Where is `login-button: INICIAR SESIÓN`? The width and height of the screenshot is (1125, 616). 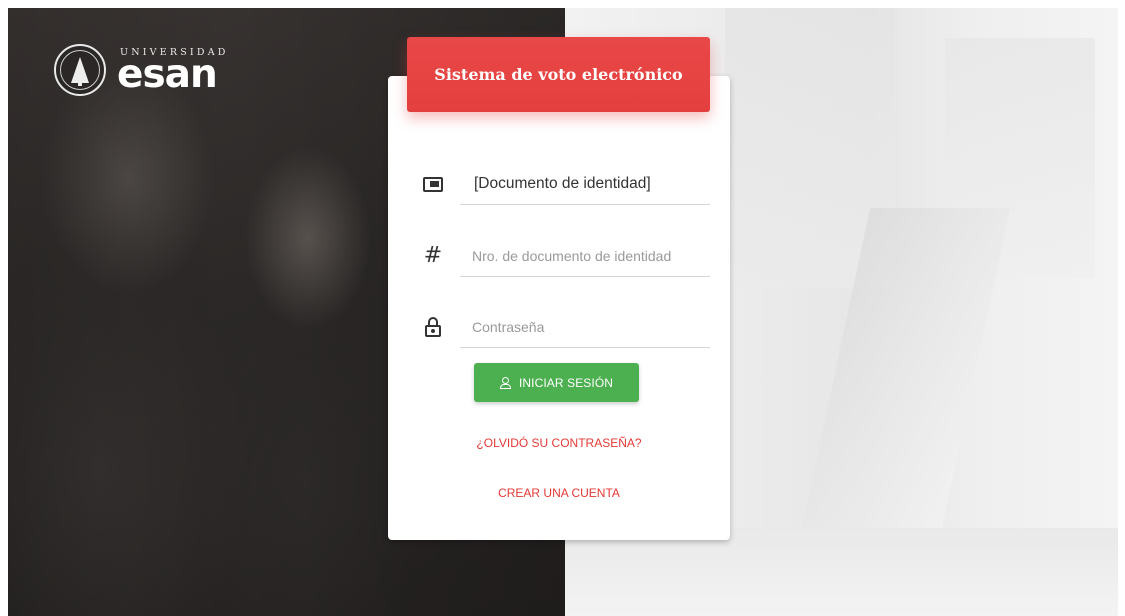
login-button: INICIAR SESIÓN is located at coordinates (556, 382).